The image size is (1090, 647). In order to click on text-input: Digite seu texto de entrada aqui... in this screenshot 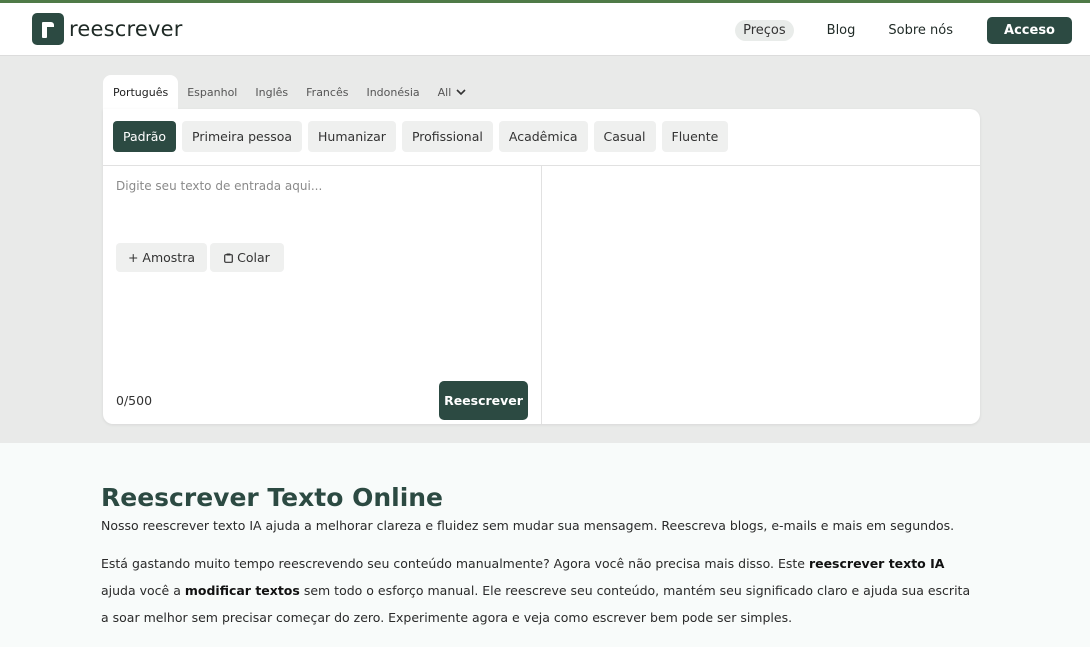, I will do `click(219, 186)`.